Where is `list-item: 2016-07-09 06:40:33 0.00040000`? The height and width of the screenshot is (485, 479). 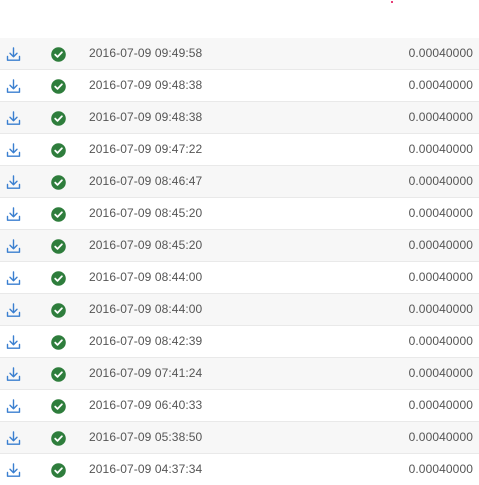 list-item: 2016-07-09 06:40:33 0.00040000 is located at coordinates (239, 406).